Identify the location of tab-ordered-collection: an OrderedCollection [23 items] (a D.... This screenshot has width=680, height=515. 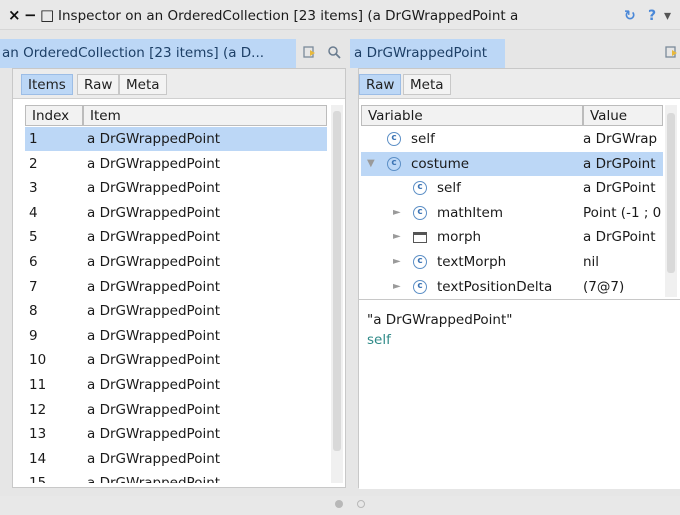
(148, 53).